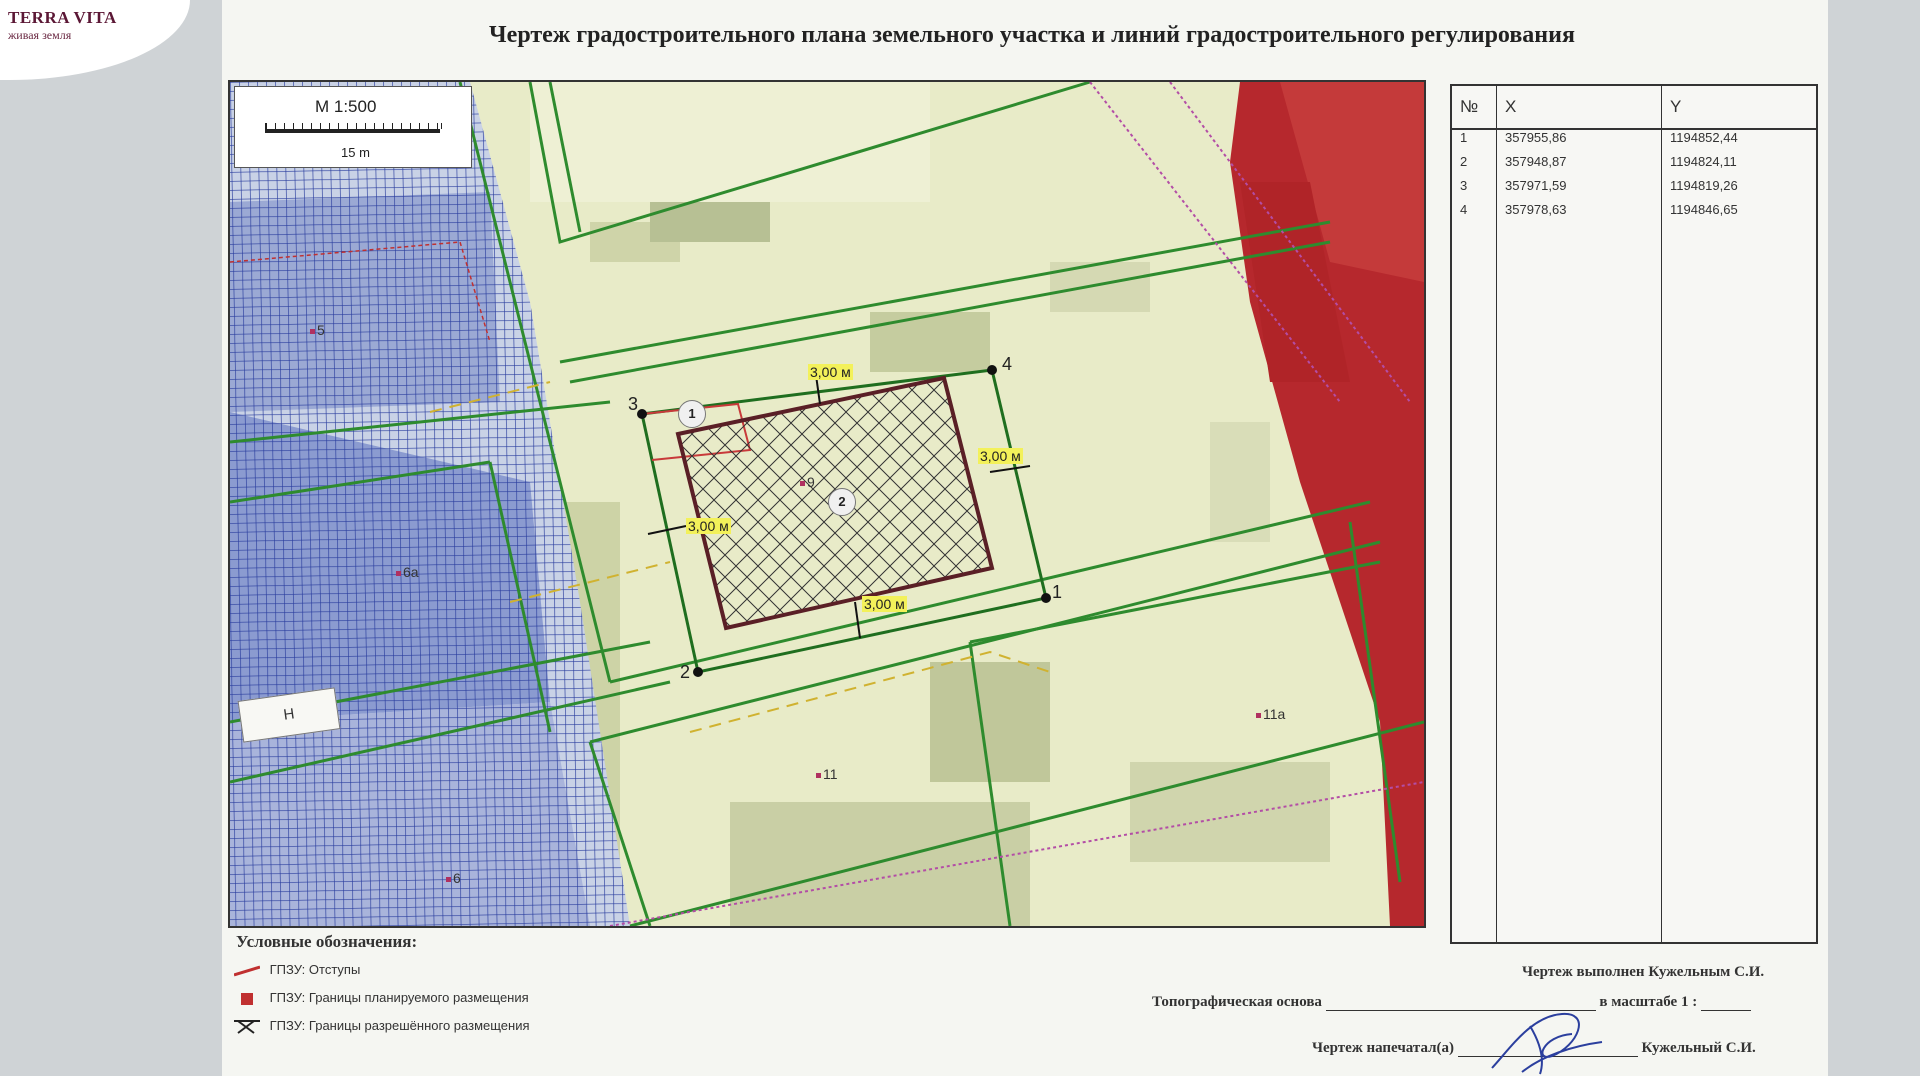  What do you see at coordinates (842, 502) in the screenshot?
I see `zone-marker-2: 2` at bounding box center [842, 502].